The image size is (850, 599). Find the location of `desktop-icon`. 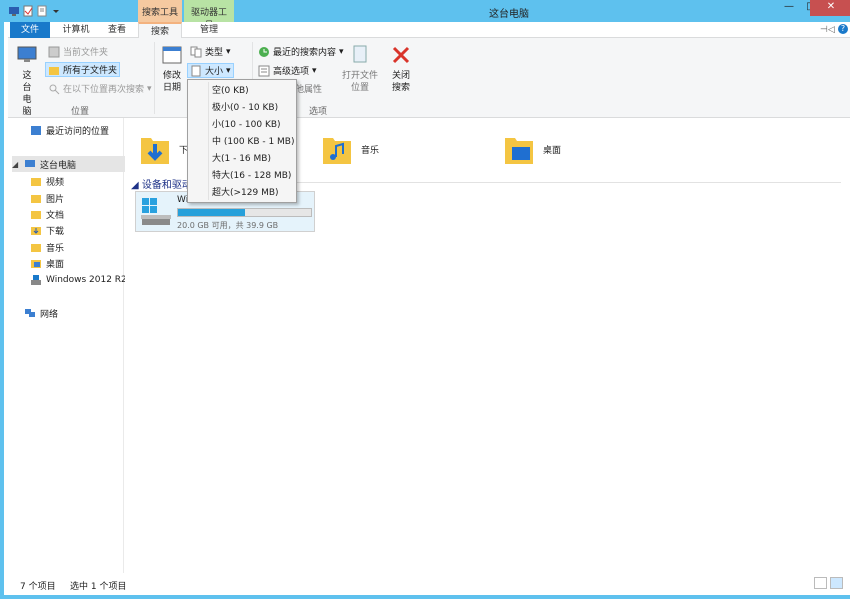

desktop-icon is located at coordinates (36, 264).